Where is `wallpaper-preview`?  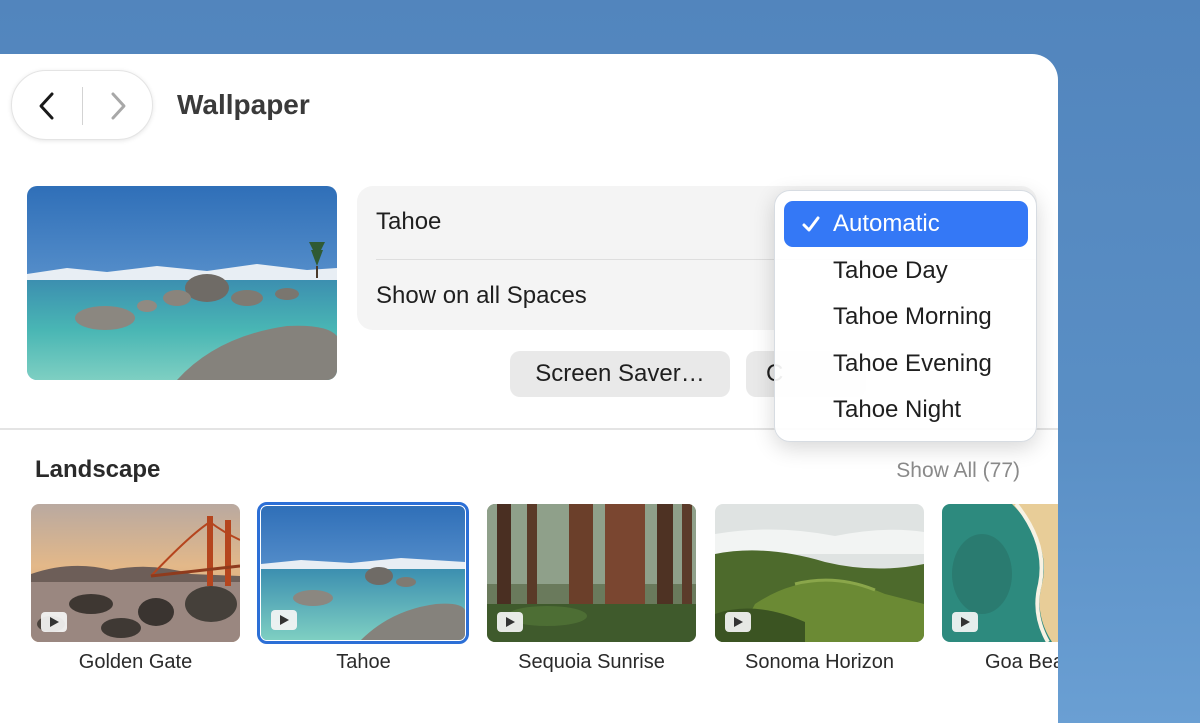
wallpaper-preview is located at coordinates (182, 283).